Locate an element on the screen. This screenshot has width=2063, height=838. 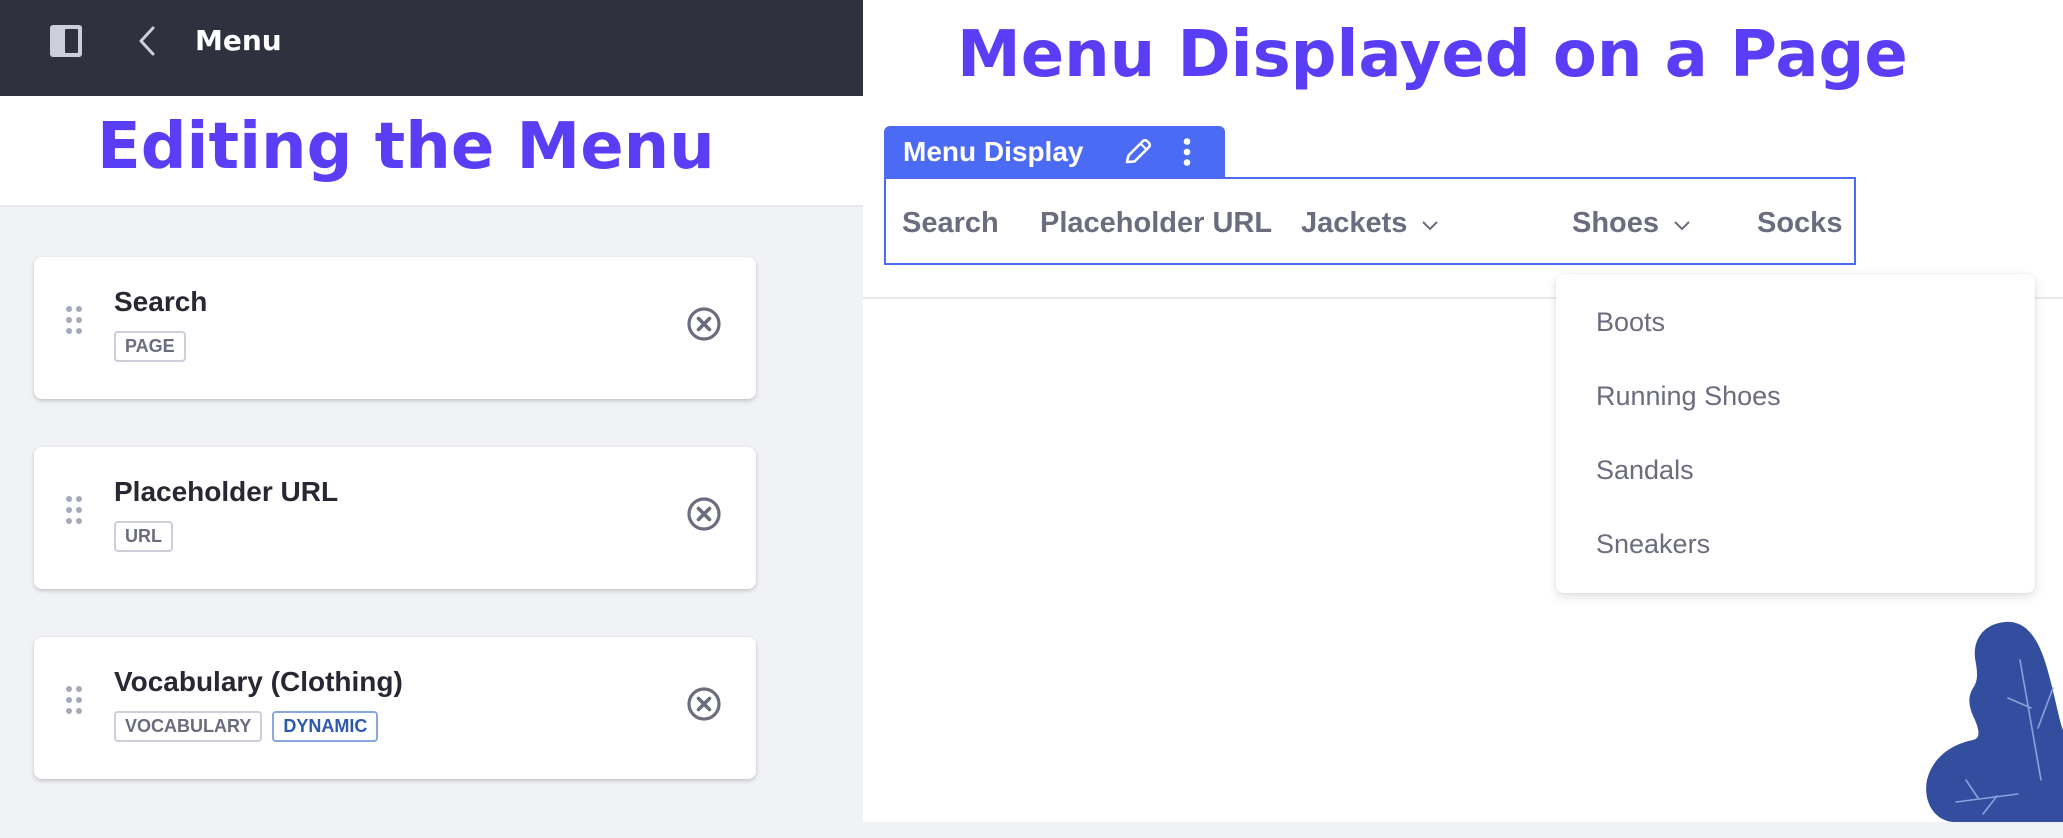
bottom-strip is located at coordinates (1463, 830).